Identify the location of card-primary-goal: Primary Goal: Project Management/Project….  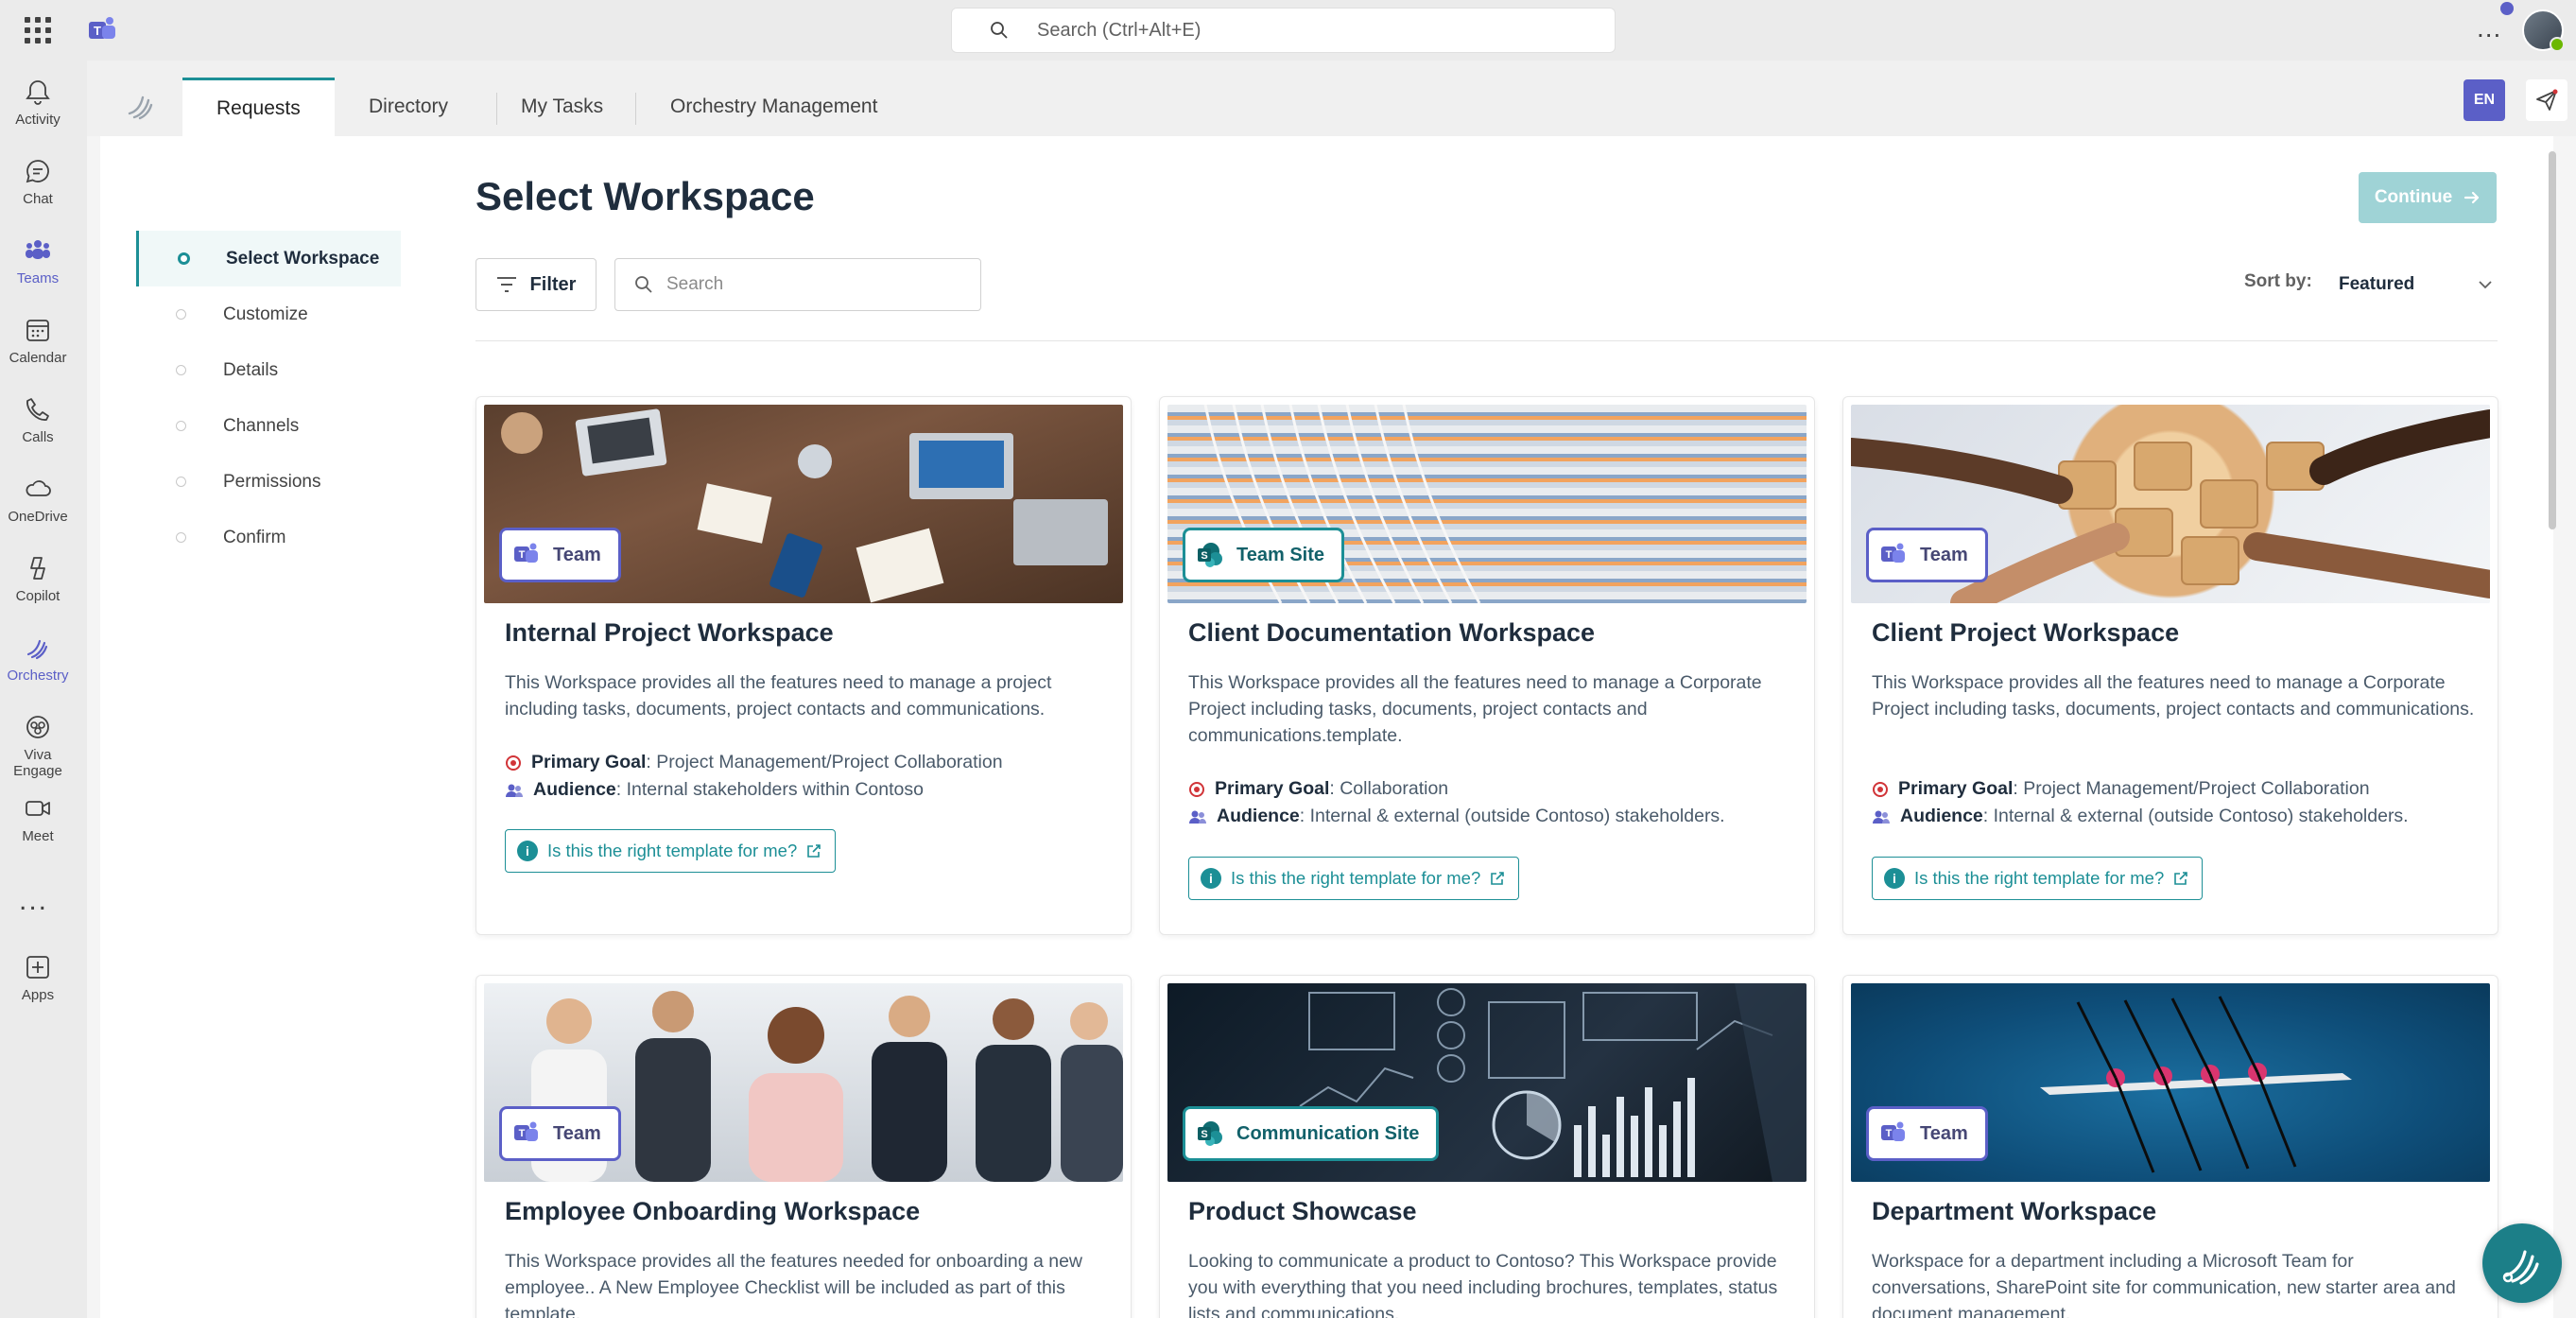
(2121, 789).